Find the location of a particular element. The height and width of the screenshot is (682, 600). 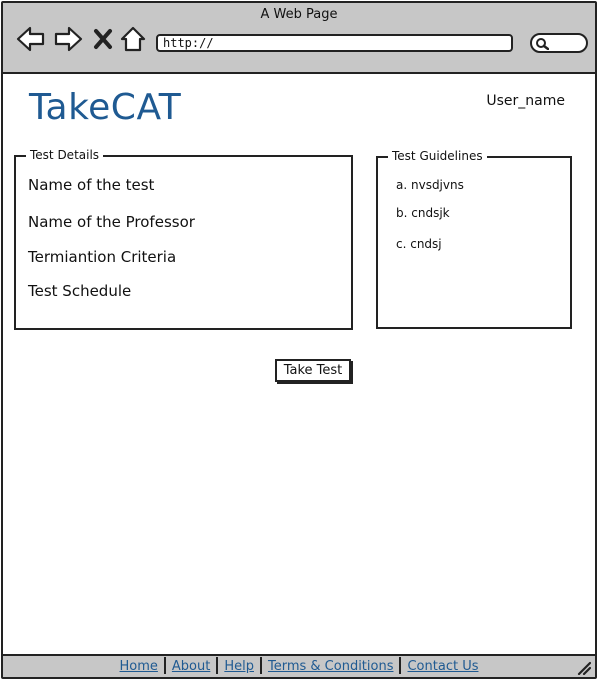

guideline-item-c: c. cndsj is located at coordinates (419, 244).